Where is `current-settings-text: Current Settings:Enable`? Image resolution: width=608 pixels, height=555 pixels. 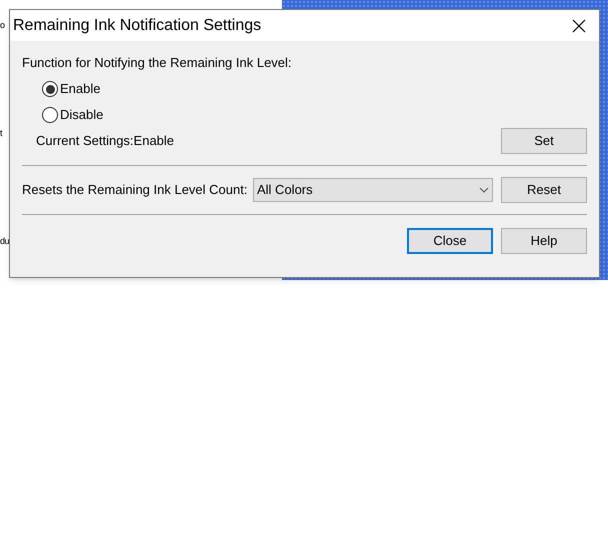
current-settings-text: Current Settings:Enable is located at coordinates (104, 141).